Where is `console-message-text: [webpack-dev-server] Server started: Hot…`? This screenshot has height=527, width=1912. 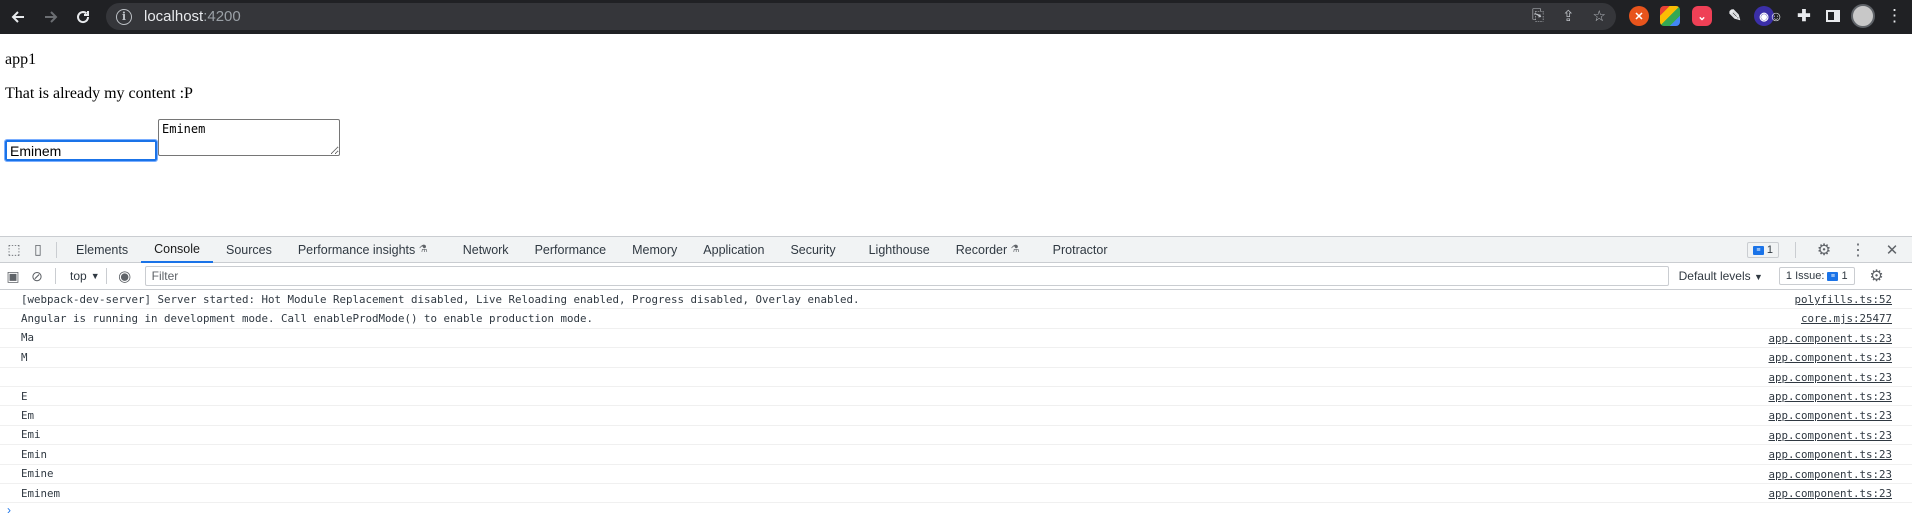 console-message-text: [webpack-dev-server] Server started: Hot… is located at coordinates (440, 299).